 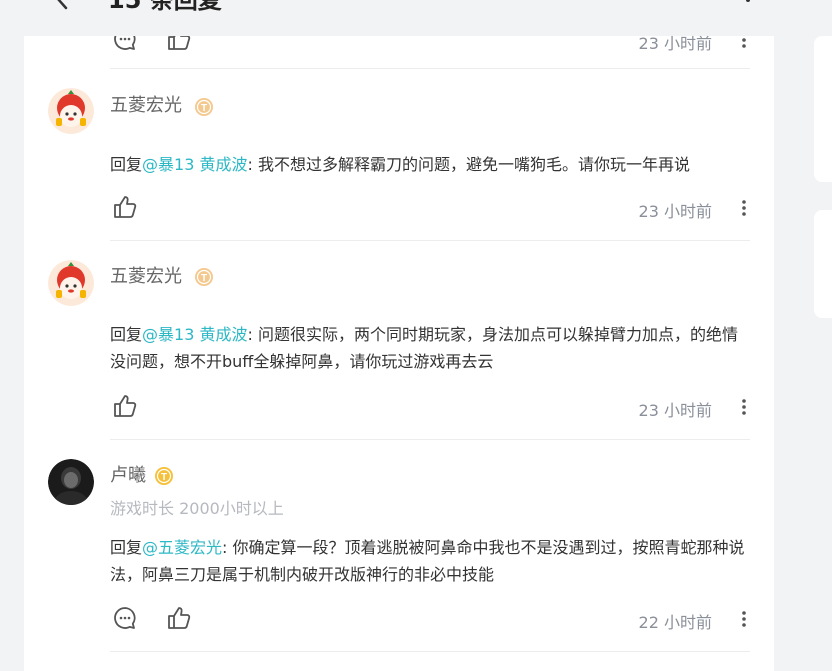 What do you see at coordinates (165, 7) in the screenshot?
I see `page-title: 15 条回复` at bounding box center [165, 7].